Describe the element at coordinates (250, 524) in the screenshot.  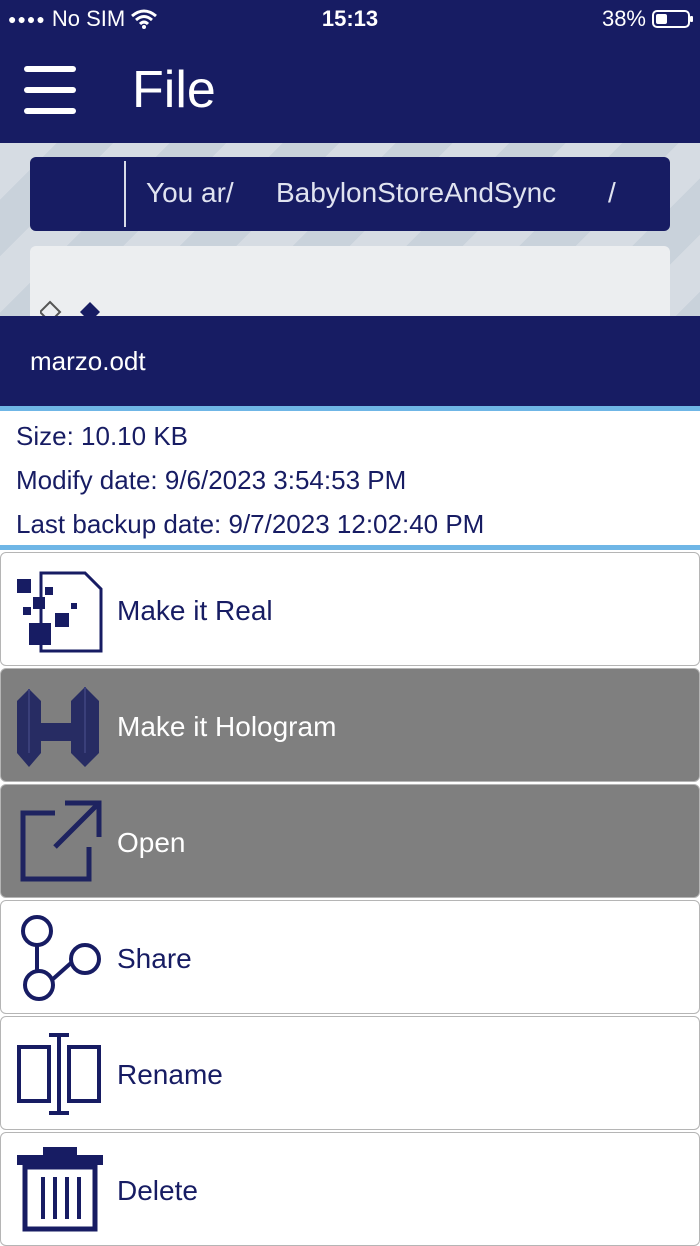
I see `backup-date: Last backup date: 9/7/2023 12:02:40 PM` at that location.